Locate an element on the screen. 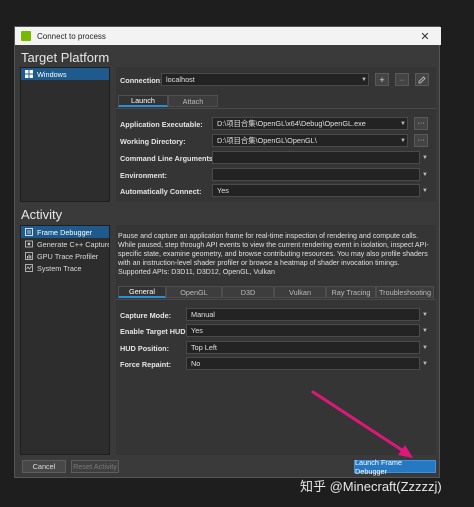 Image resolution: width=474 pixels, height=507 pixels. annotation-arrow is located at coordinates (362, 424).